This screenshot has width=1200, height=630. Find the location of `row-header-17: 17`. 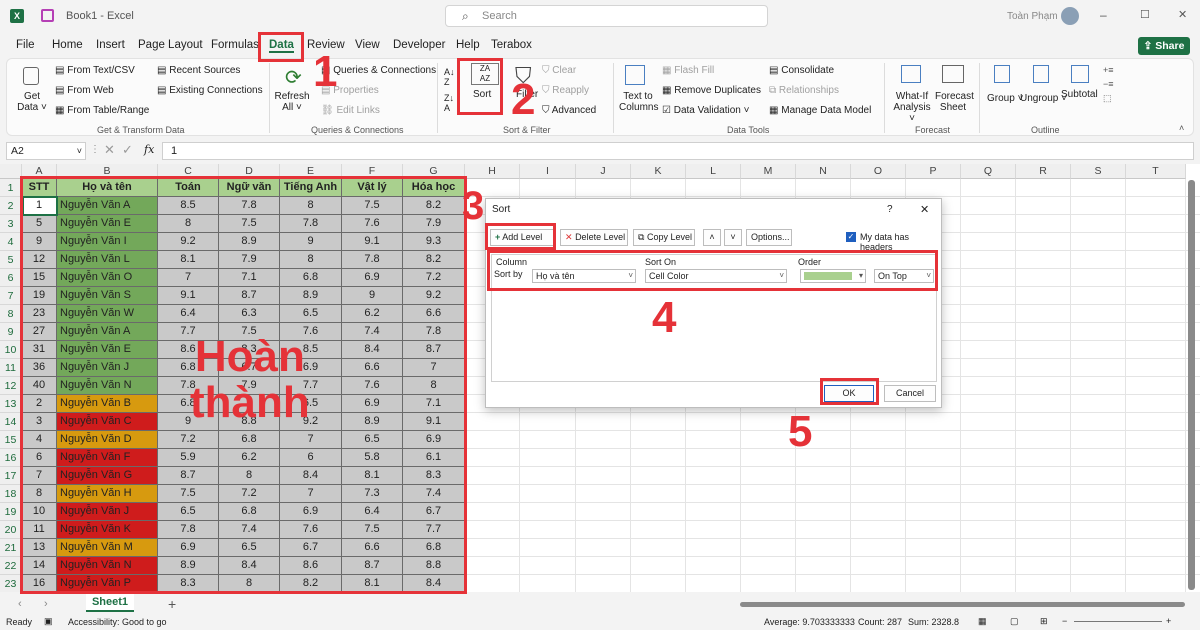

row-header-17: 17 is located at coordinates (11, 476).